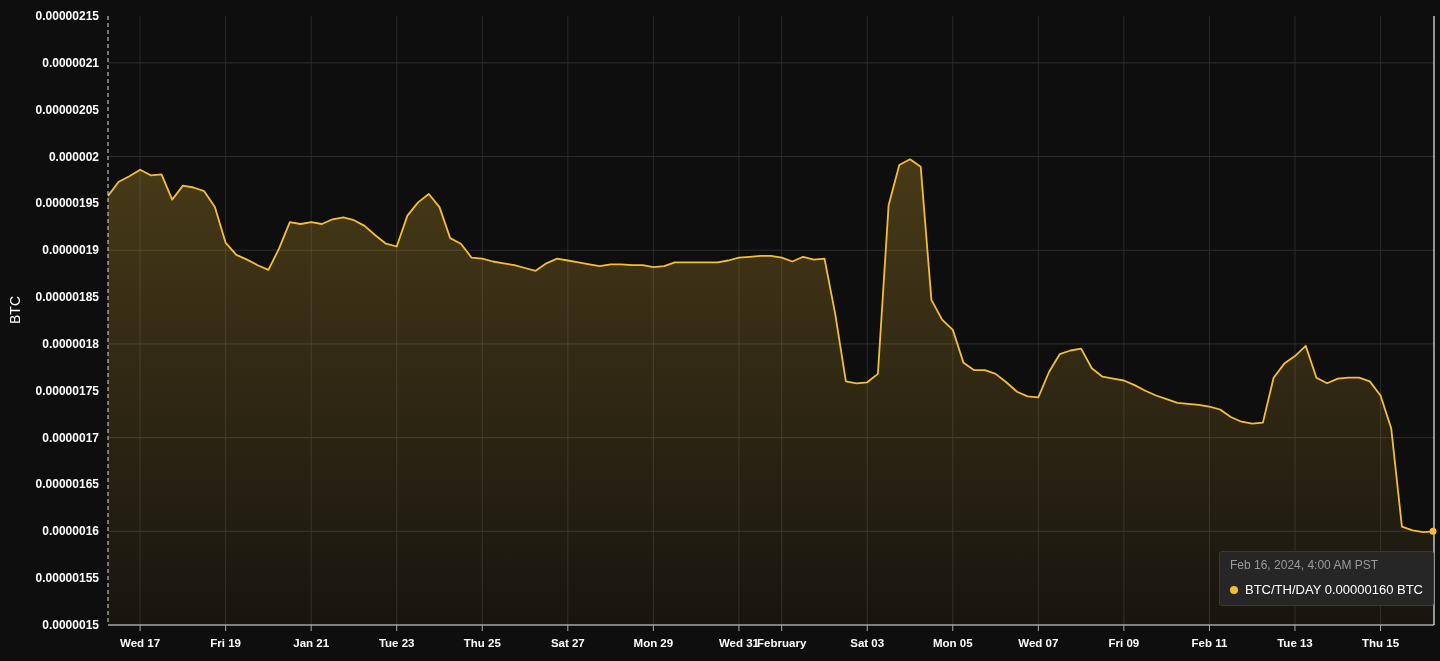 Image resolution: width=1440 pixels, height=661 pixels. What do you see at coordinates (867, 643) in the screenshot?
I see `x-tick-label: Sat 03` at bounding box center [867, 643].